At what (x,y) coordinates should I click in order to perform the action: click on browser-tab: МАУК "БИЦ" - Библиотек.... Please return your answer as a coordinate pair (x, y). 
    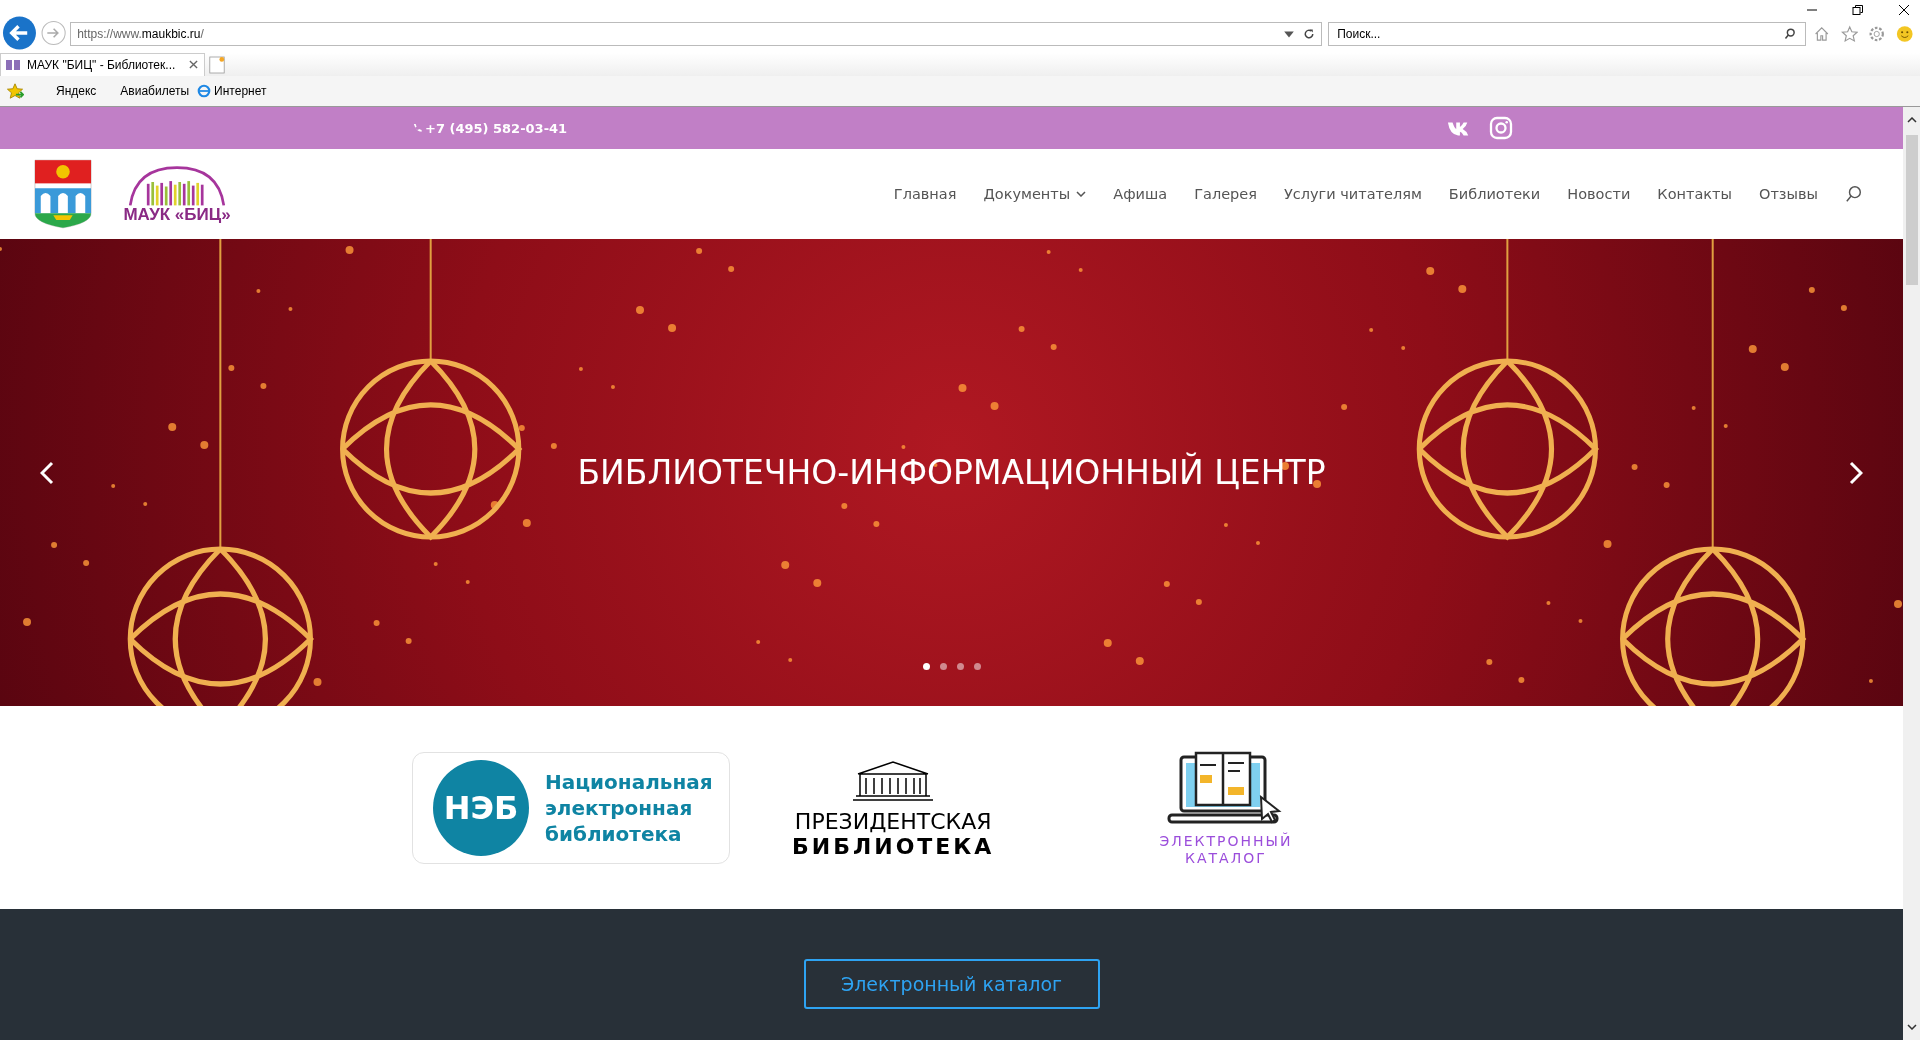
    Looking at the image, I should click on (103, 64).